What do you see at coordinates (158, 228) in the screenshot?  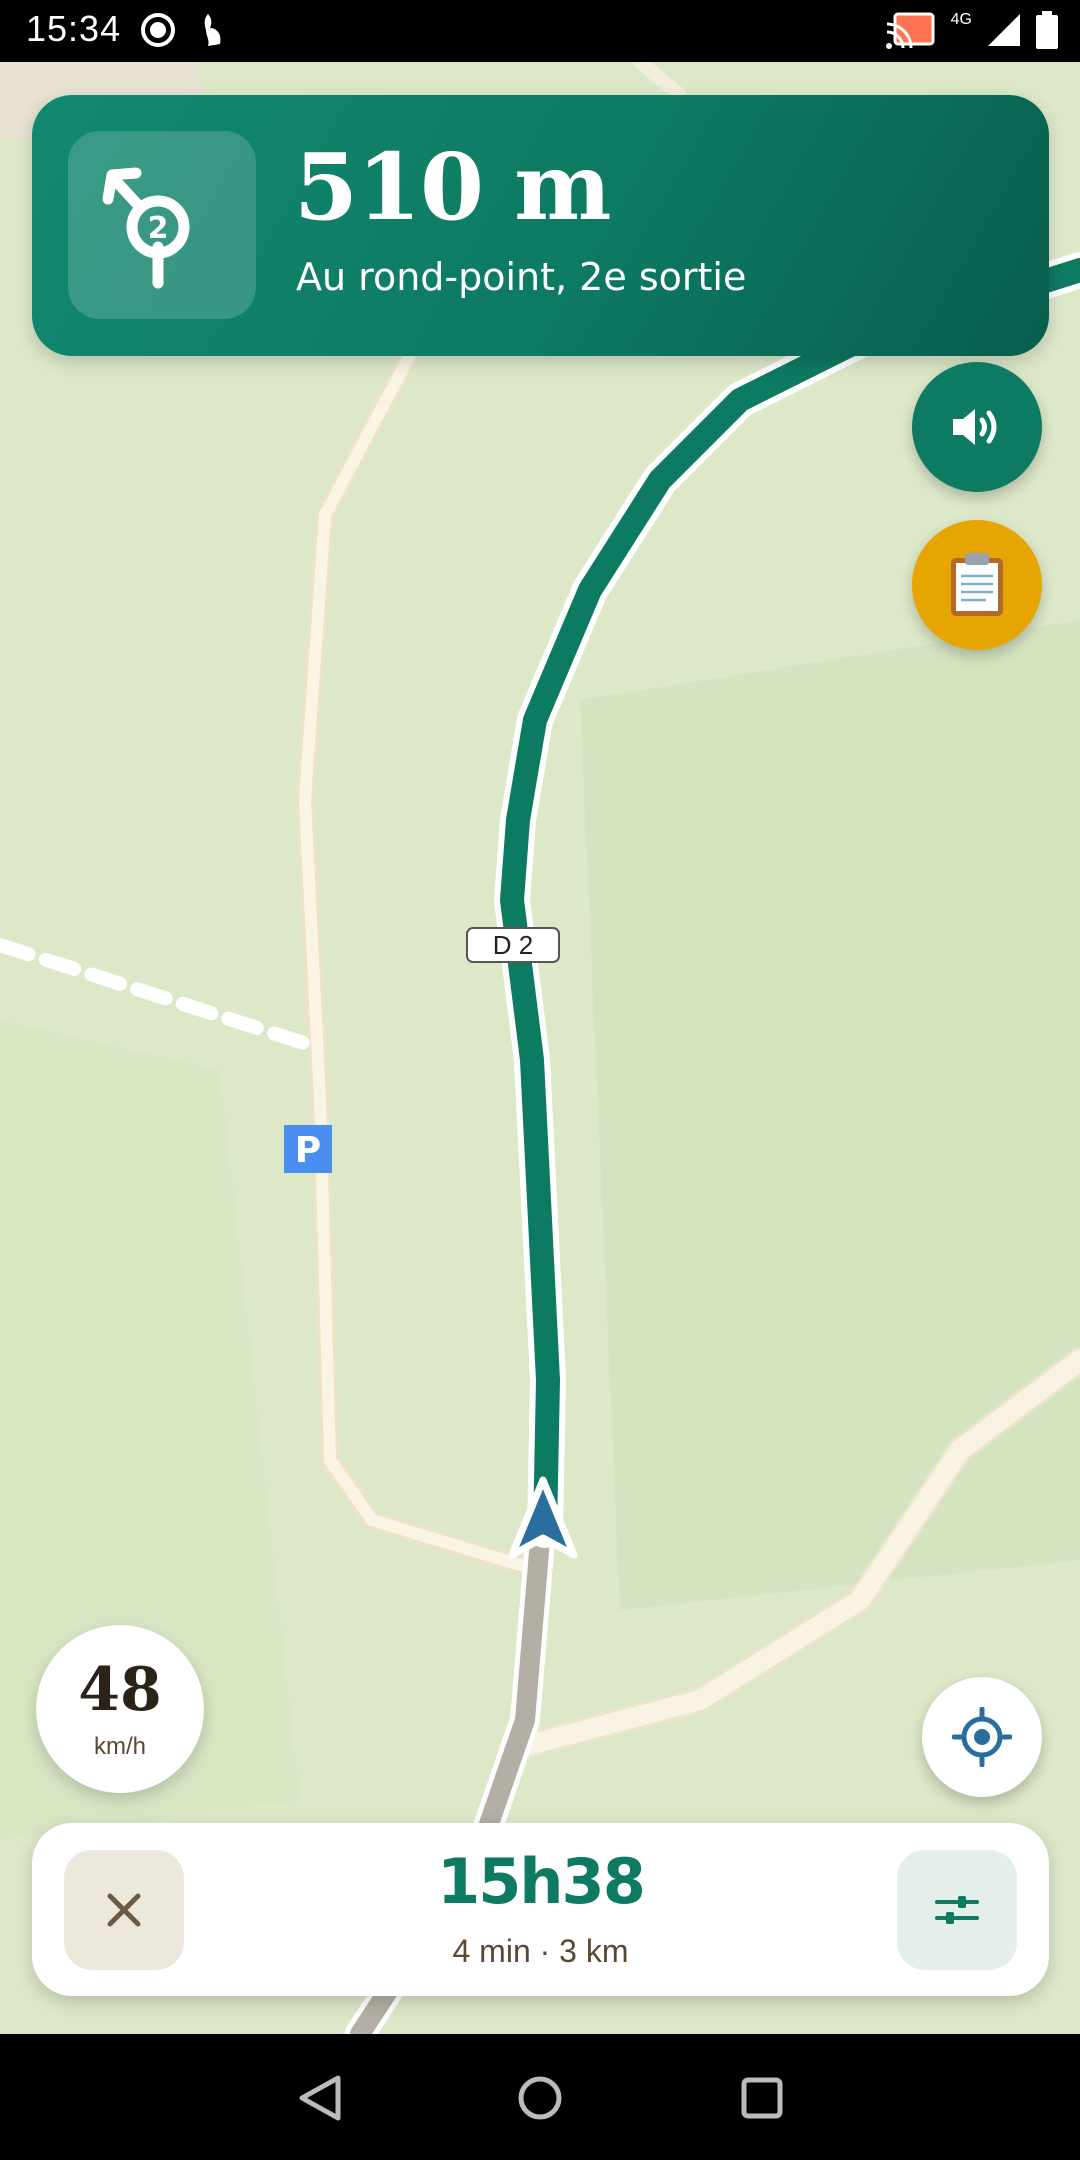 I see `svg-text: 2` at bounding box center [158, 228].